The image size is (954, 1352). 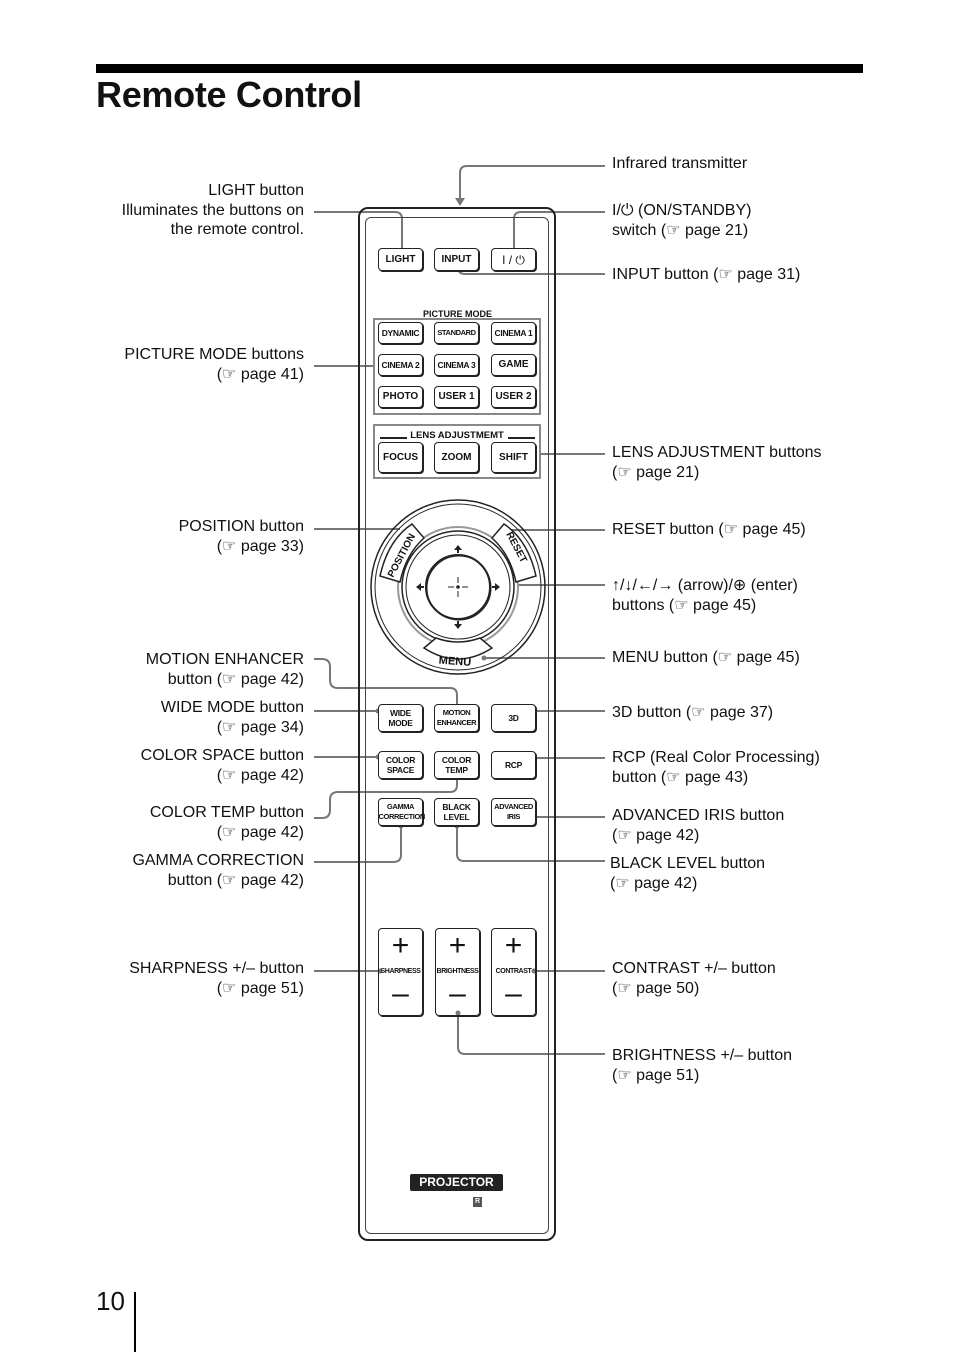 I want to click on callout-infrared: Infrared transmitter, so click(x=680, y=163).